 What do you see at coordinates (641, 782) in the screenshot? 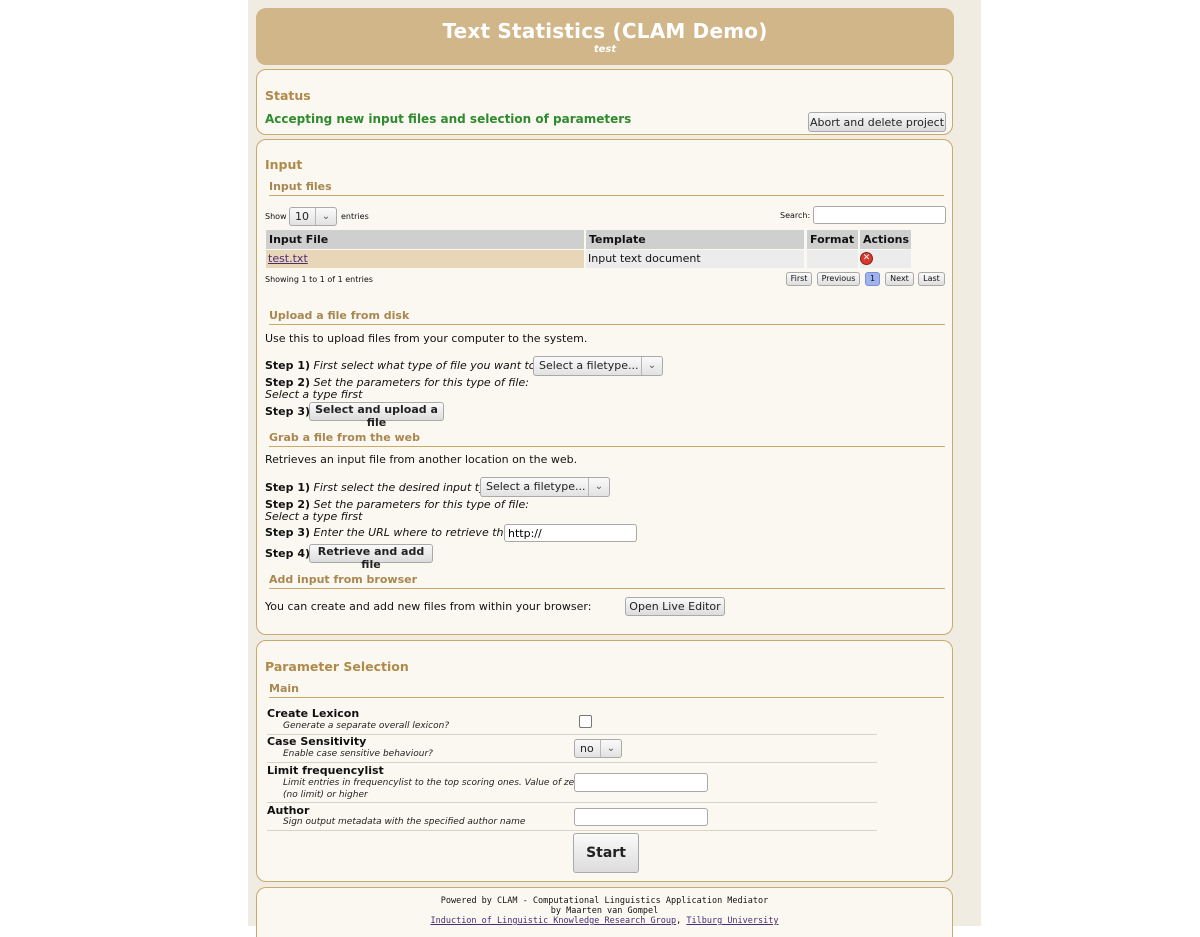
I see `limit-frequencylist-input` at bounding box center [641, 782].